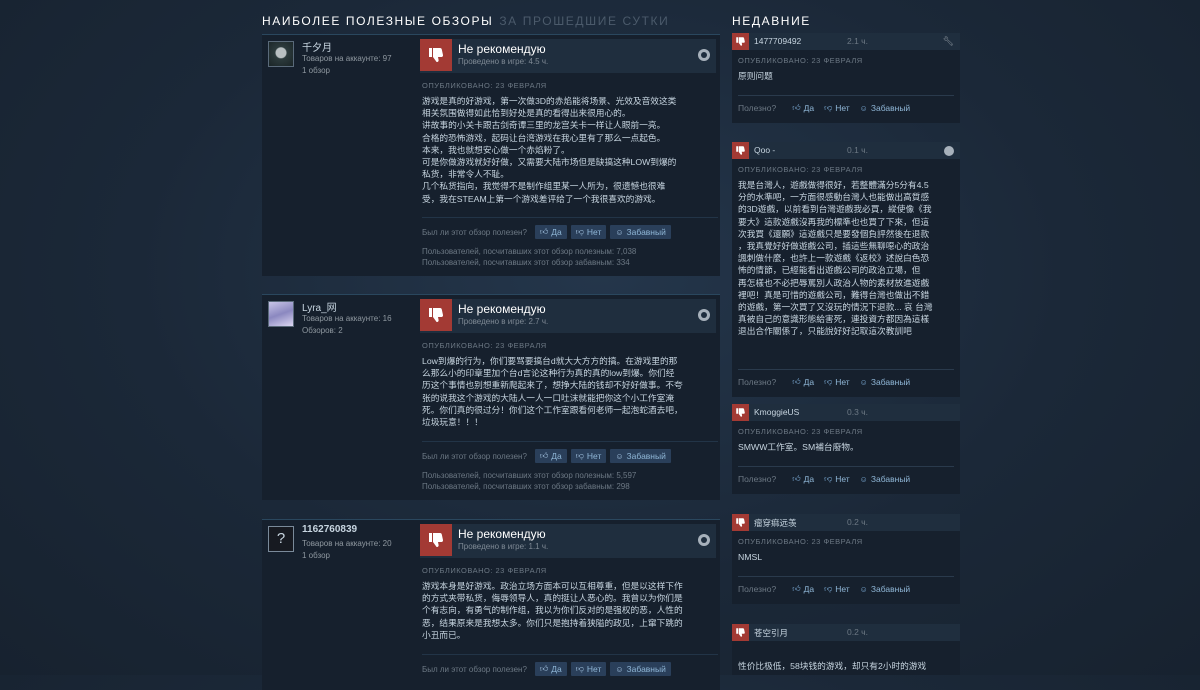 The width and height of the screenshot is (1200, 690). I want to click on recent-review-card: 苍空引月 0.2 ч. 性价比极低，58块钱的游戏，却只有2小时的游戏, so click(846, 649).